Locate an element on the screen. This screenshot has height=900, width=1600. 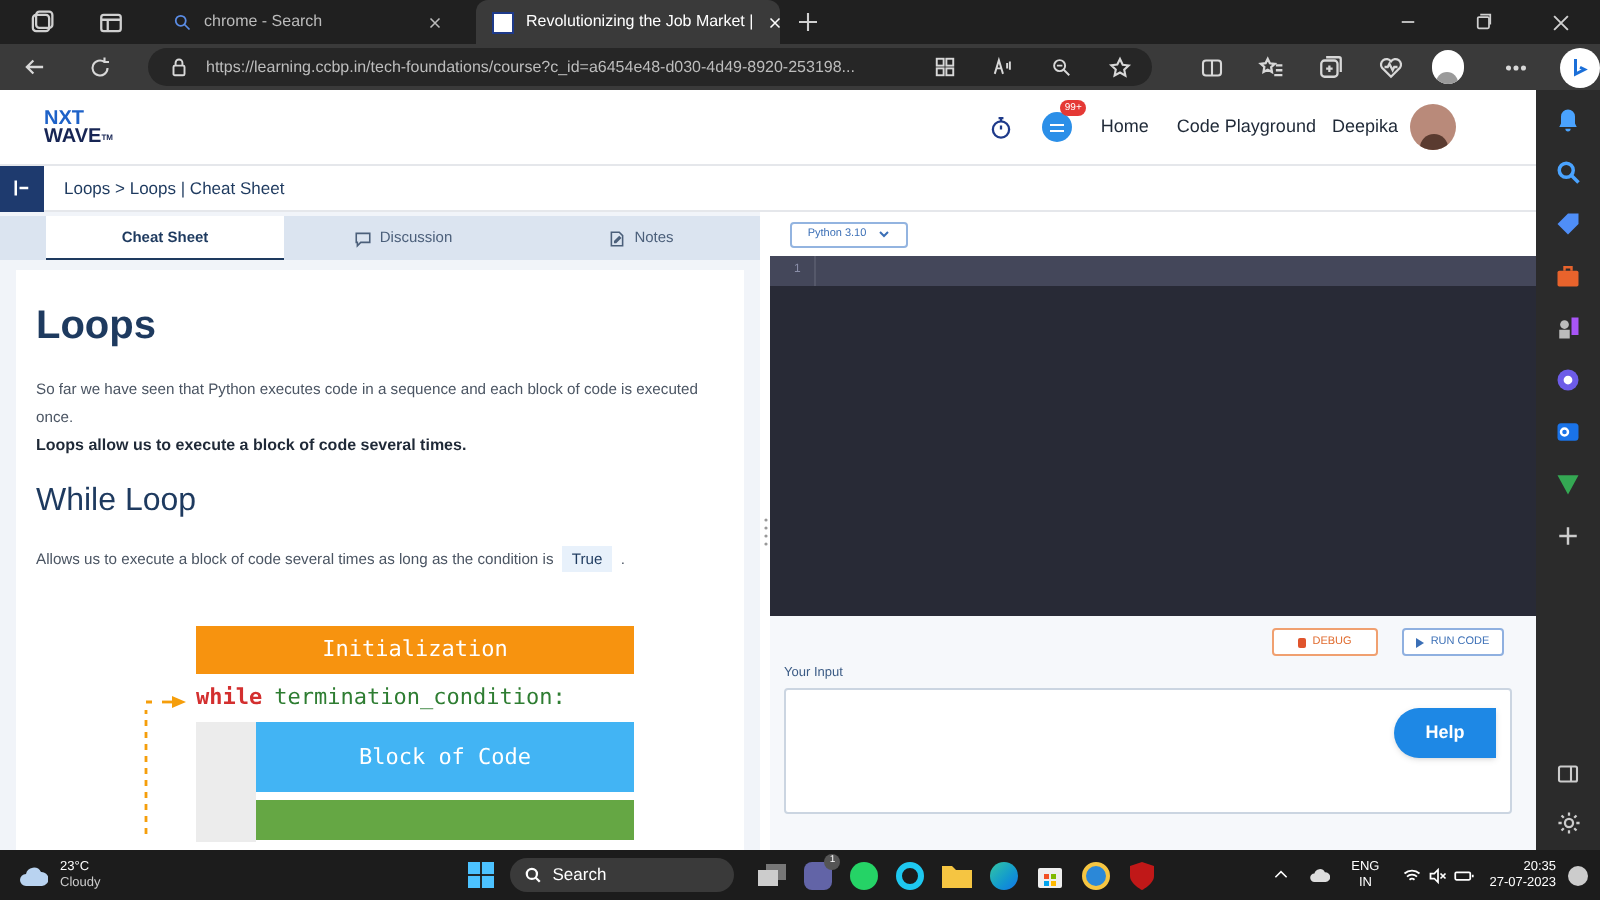
page-title: Loops is located at coordinates (97, 326).